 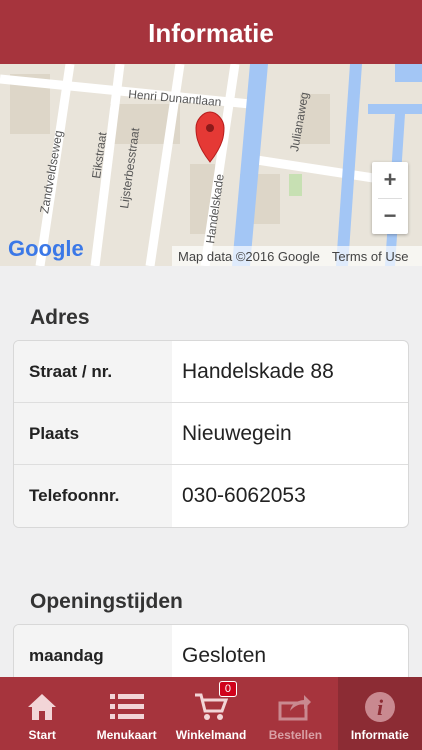 I want to click on tab-winkelmand: 0 Winkelmand, so click(x=211, y=713).